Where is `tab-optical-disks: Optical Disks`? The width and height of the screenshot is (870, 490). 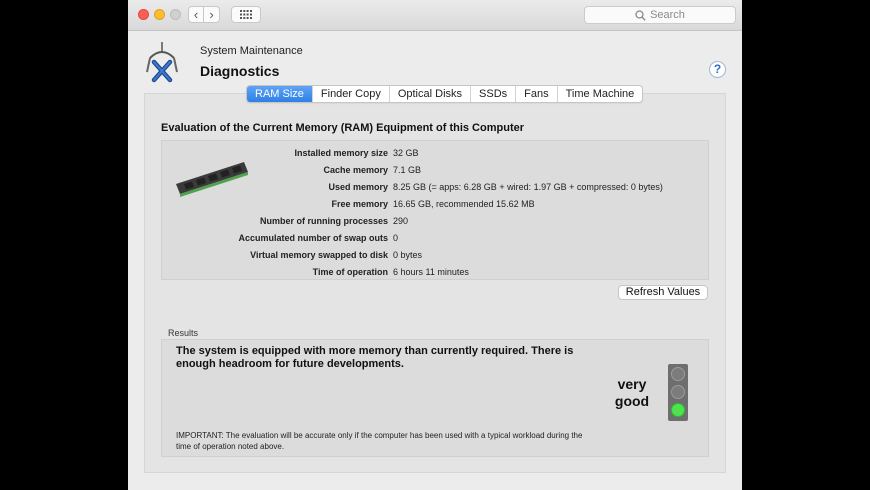 tab-optical-disks: Optical Disks is located at coordinates (431, 94).